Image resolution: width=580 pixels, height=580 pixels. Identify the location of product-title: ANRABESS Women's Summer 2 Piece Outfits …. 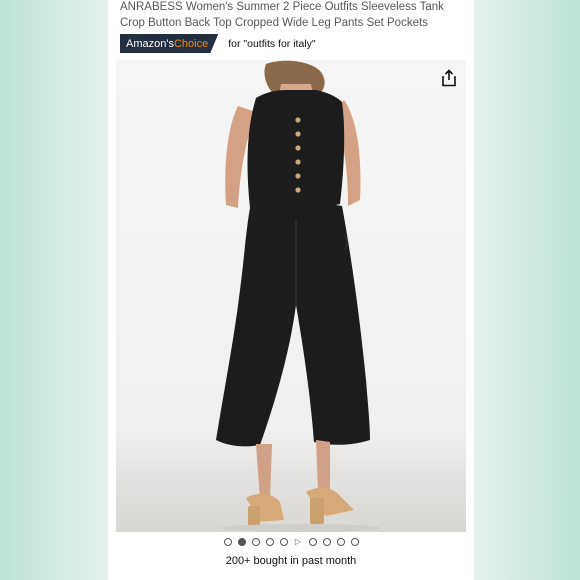
(293, 15).